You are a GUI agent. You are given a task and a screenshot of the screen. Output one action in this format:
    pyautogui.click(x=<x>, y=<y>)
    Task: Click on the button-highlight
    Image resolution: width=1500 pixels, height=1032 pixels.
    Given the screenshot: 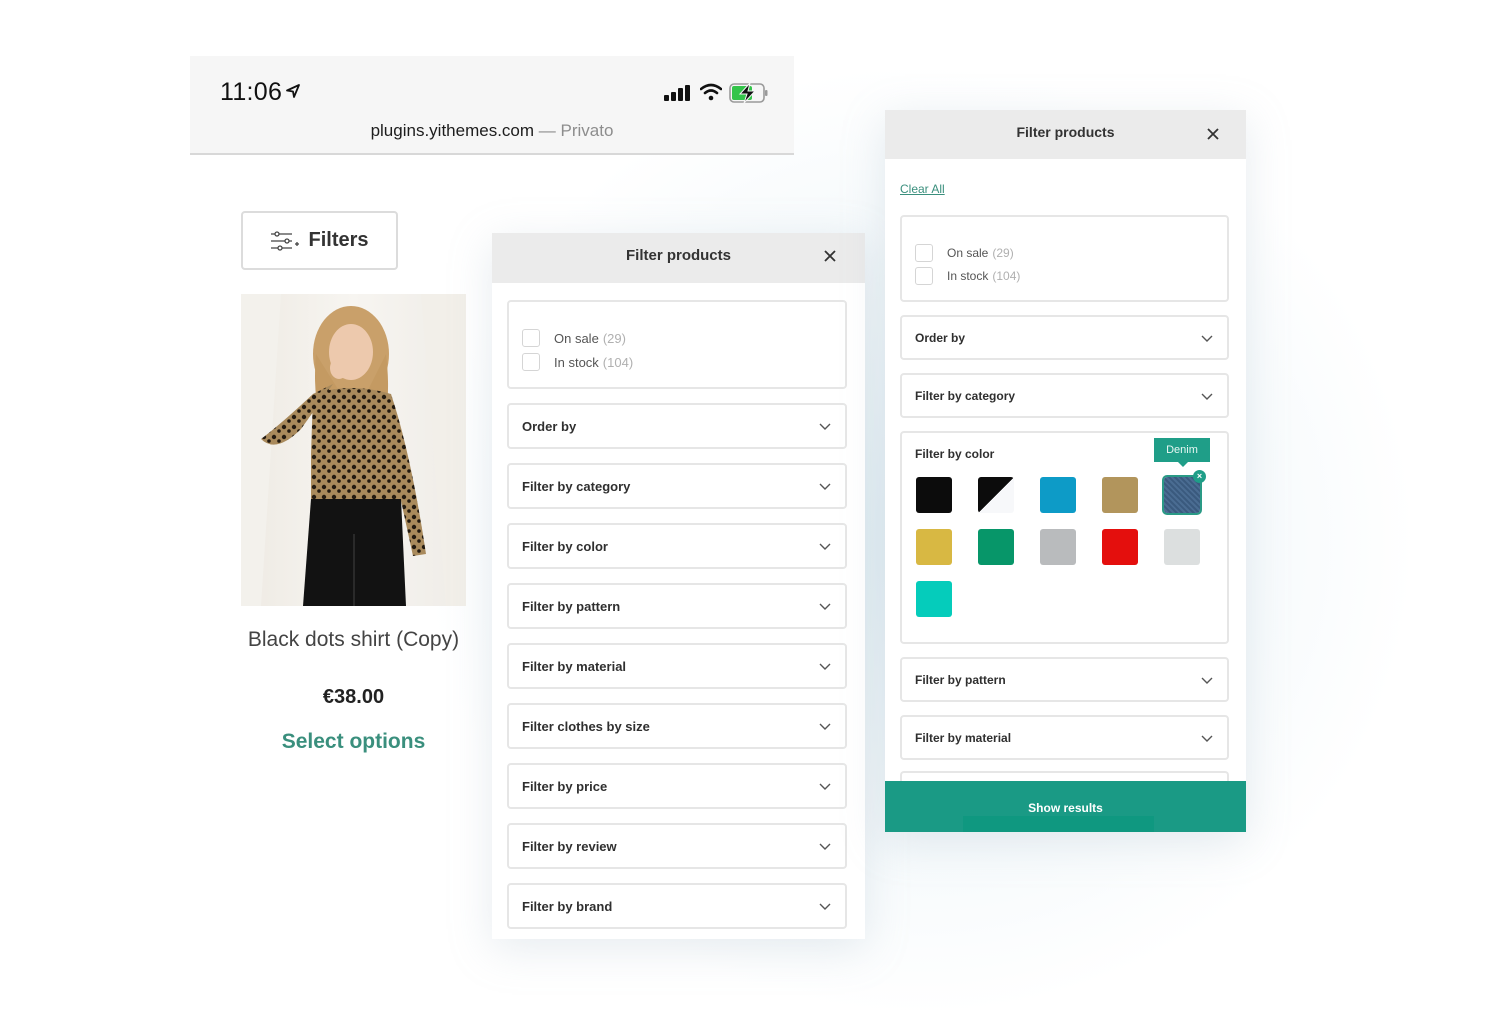 What is the action you would take?
    pyautogui.click(x=1058, y=824)
    